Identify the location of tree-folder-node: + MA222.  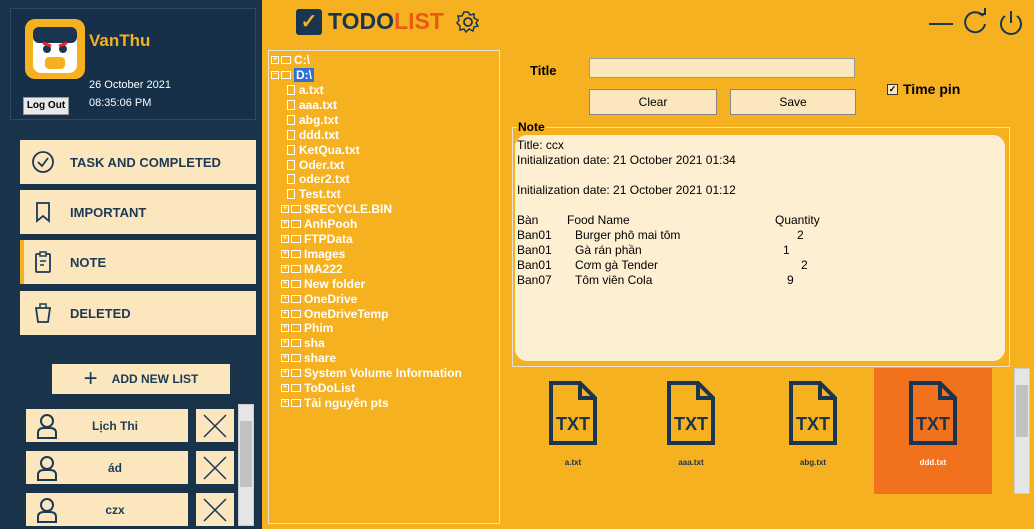
(312, 269).